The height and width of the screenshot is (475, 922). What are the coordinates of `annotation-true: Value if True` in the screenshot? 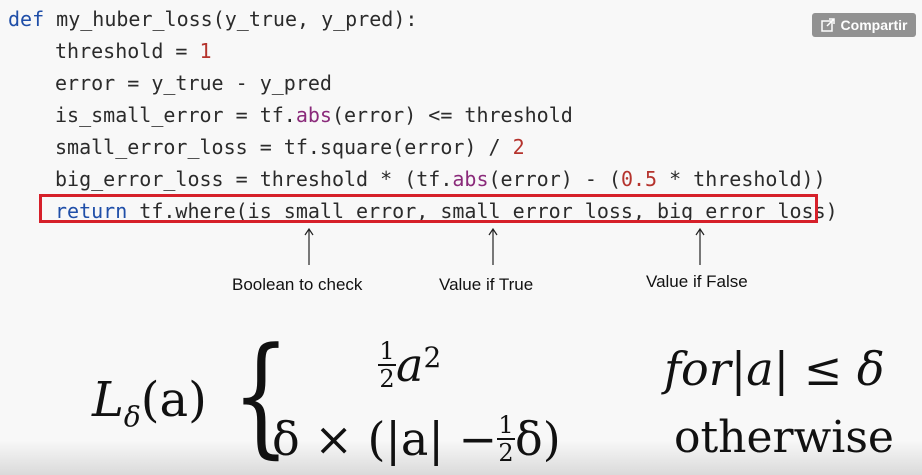 It's located at (486, 284).